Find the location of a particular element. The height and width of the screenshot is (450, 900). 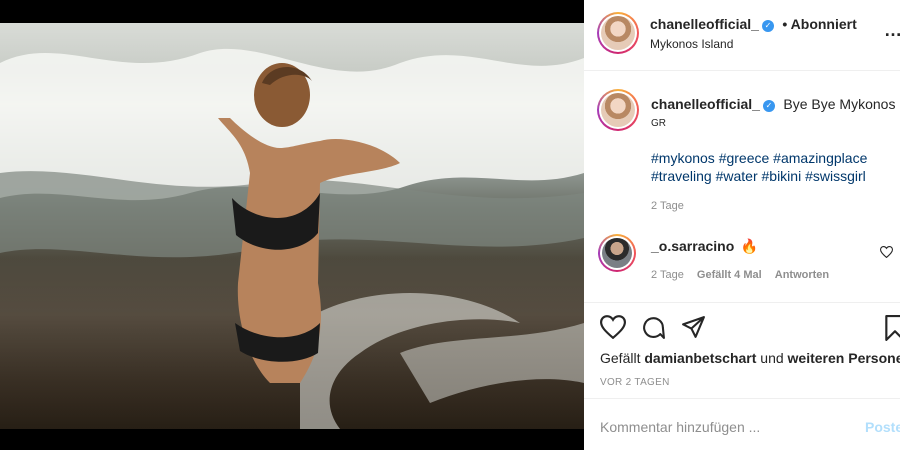

author-avatar is located at coordinates (618, 33).